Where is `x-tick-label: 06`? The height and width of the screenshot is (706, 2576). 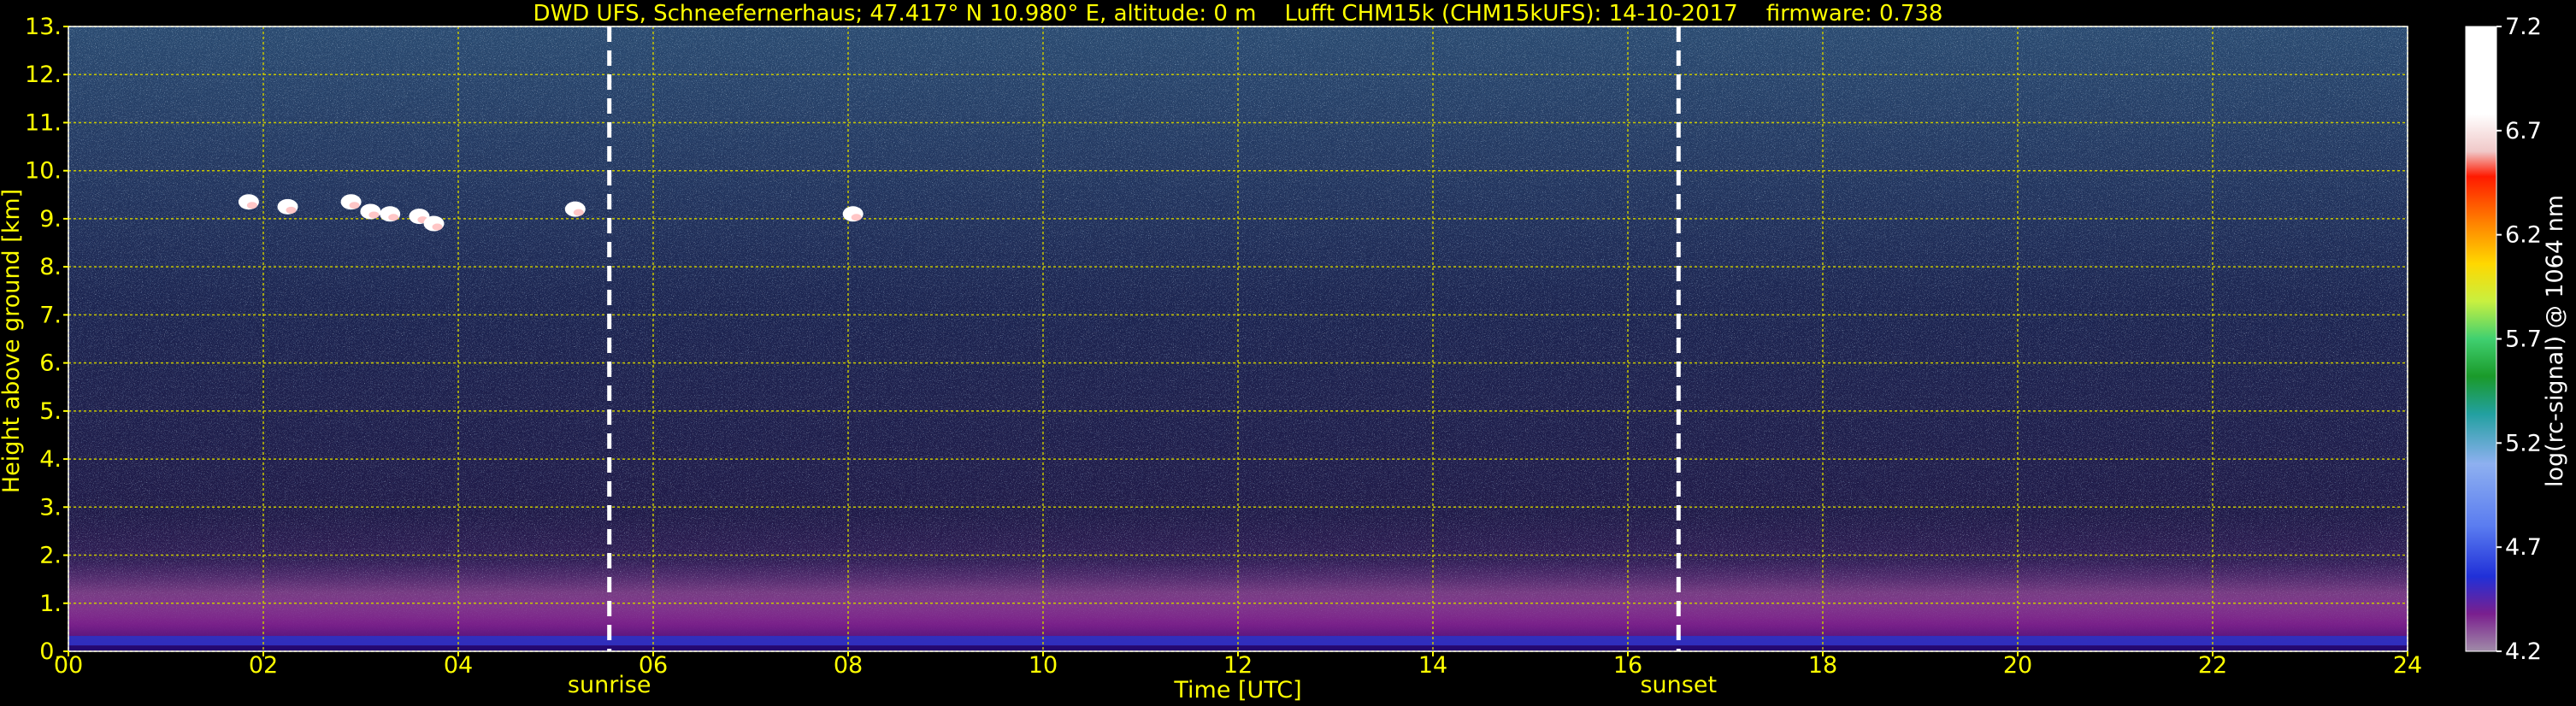 x-tick-label: 06 is located at coordinates (653, 665).